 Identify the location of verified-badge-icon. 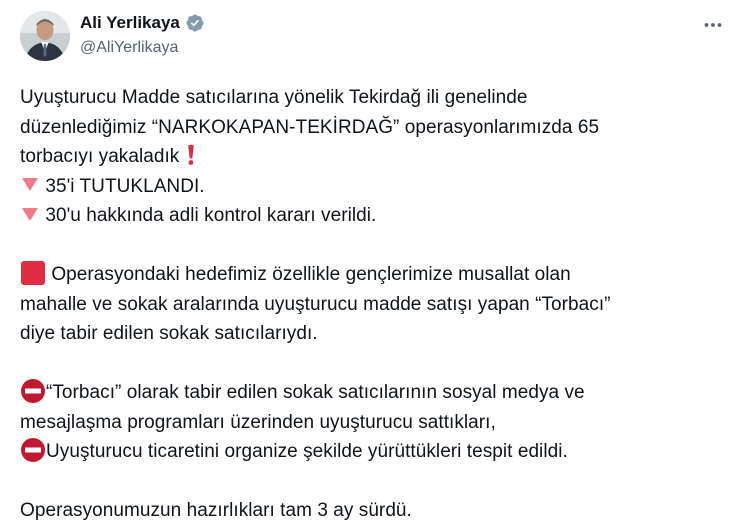
(195, 23).